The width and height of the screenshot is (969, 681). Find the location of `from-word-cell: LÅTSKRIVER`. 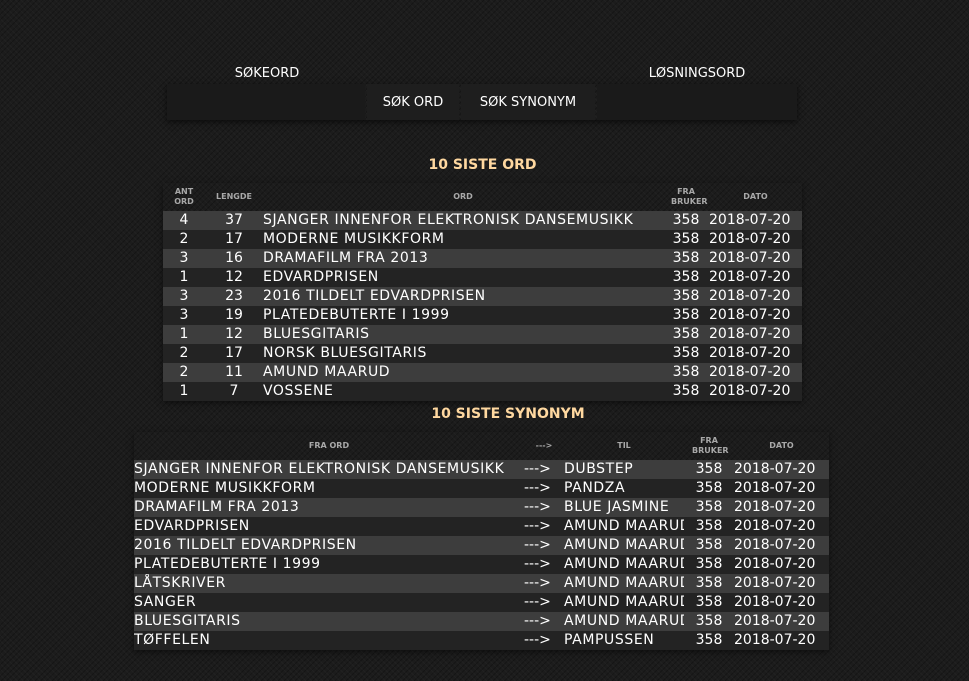

from-word-cell: LÅTSKRIVER is located at coordinates (329, 583).